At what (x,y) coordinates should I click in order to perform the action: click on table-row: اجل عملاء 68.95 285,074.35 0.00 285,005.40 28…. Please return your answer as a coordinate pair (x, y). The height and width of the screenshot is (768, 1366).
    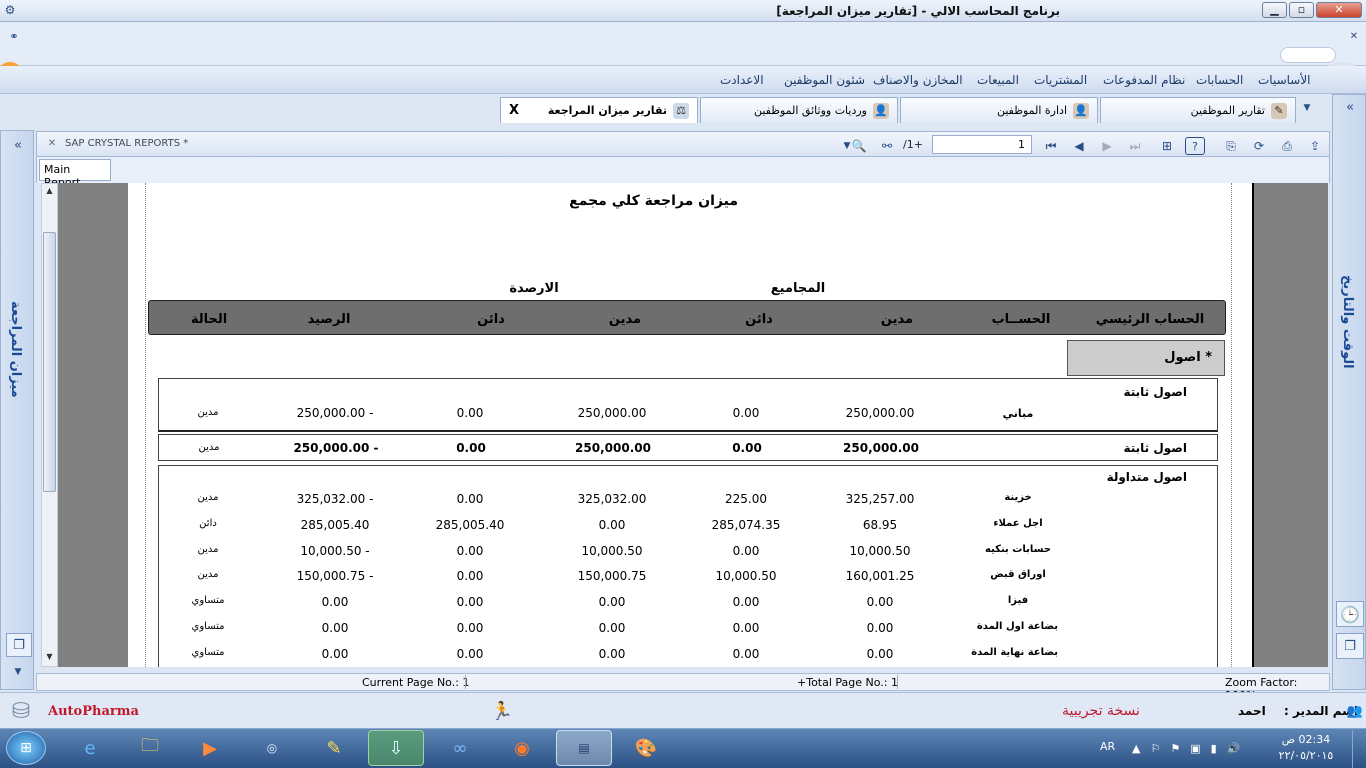
    Looking at the image, I should click on (688, 526).